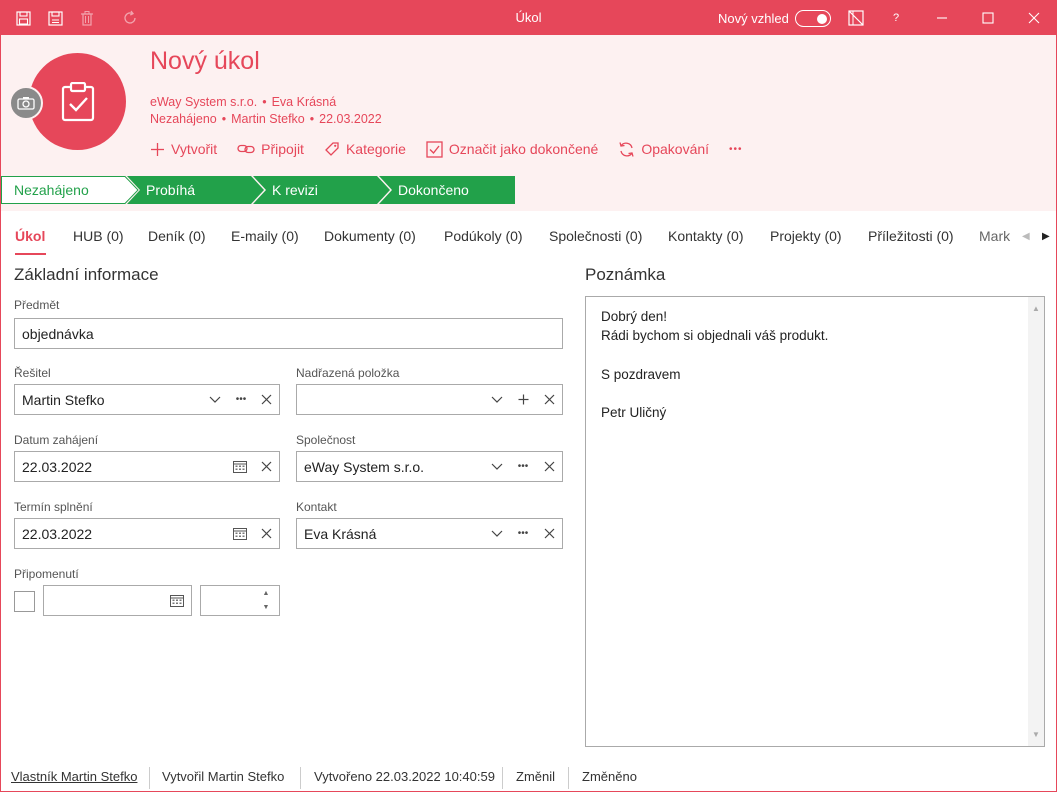  What do you see at coordinates (203, 102) in the screenshot?
I see `header-company-link: eWay System s.r.o.` at bounding box center [203, 102].